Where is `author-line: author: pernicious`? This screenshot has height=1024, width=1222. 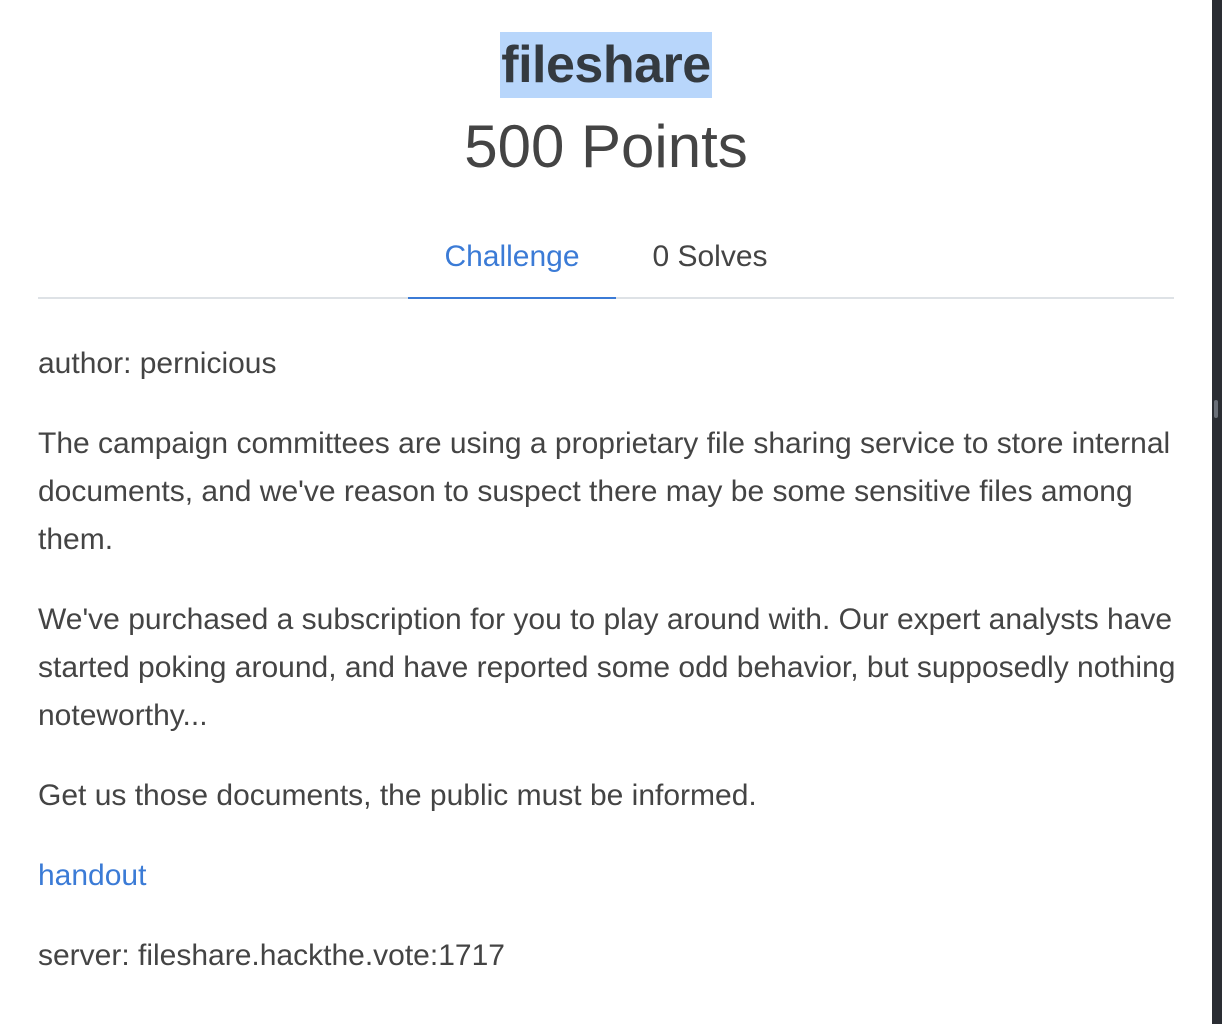
author-line: author: pernicious is located at coordinates (157, 363).